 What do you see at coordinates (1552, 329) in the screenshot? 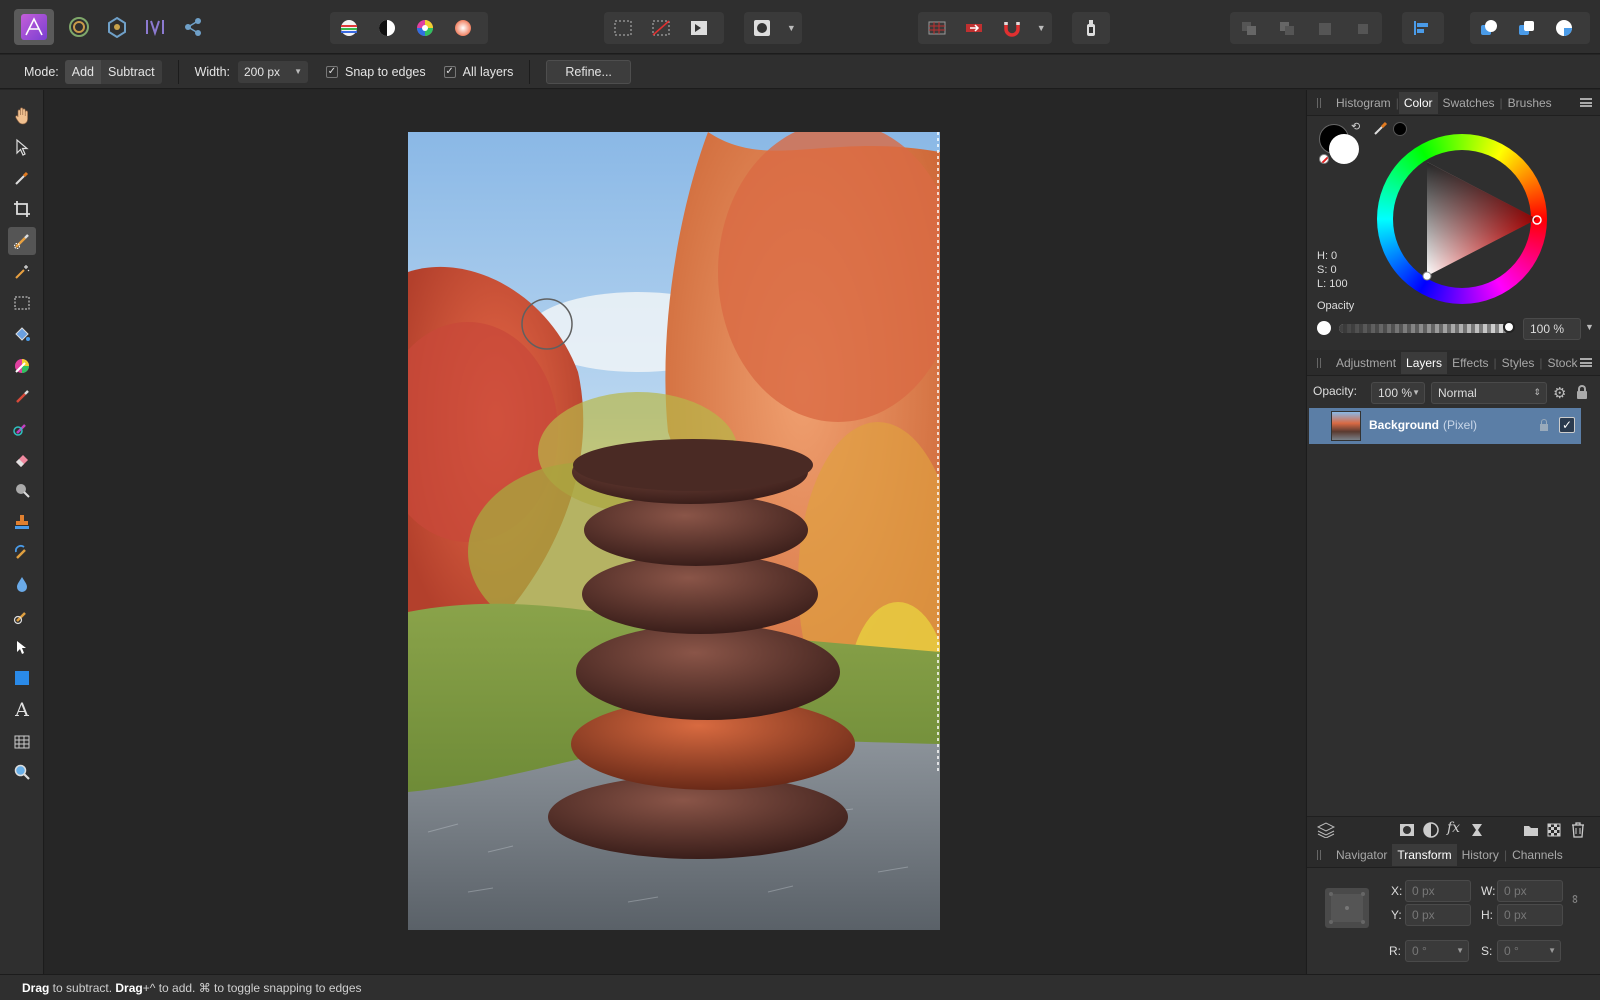
I see `opacity-field: 100 %` at bounding box center [1552, 329].